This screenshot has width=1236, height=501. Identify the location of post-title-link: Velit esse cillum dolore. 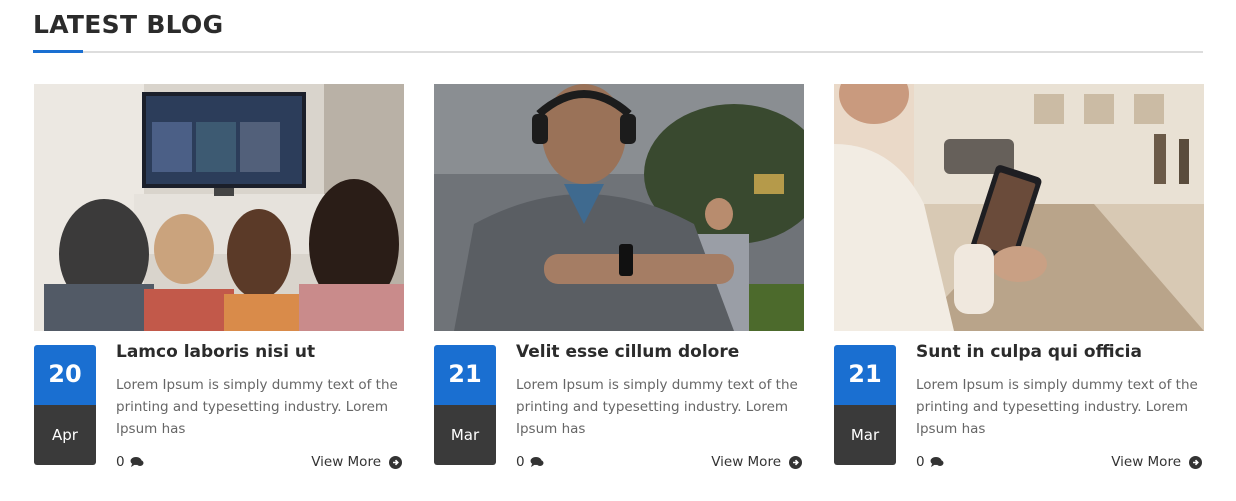
(661, 352).